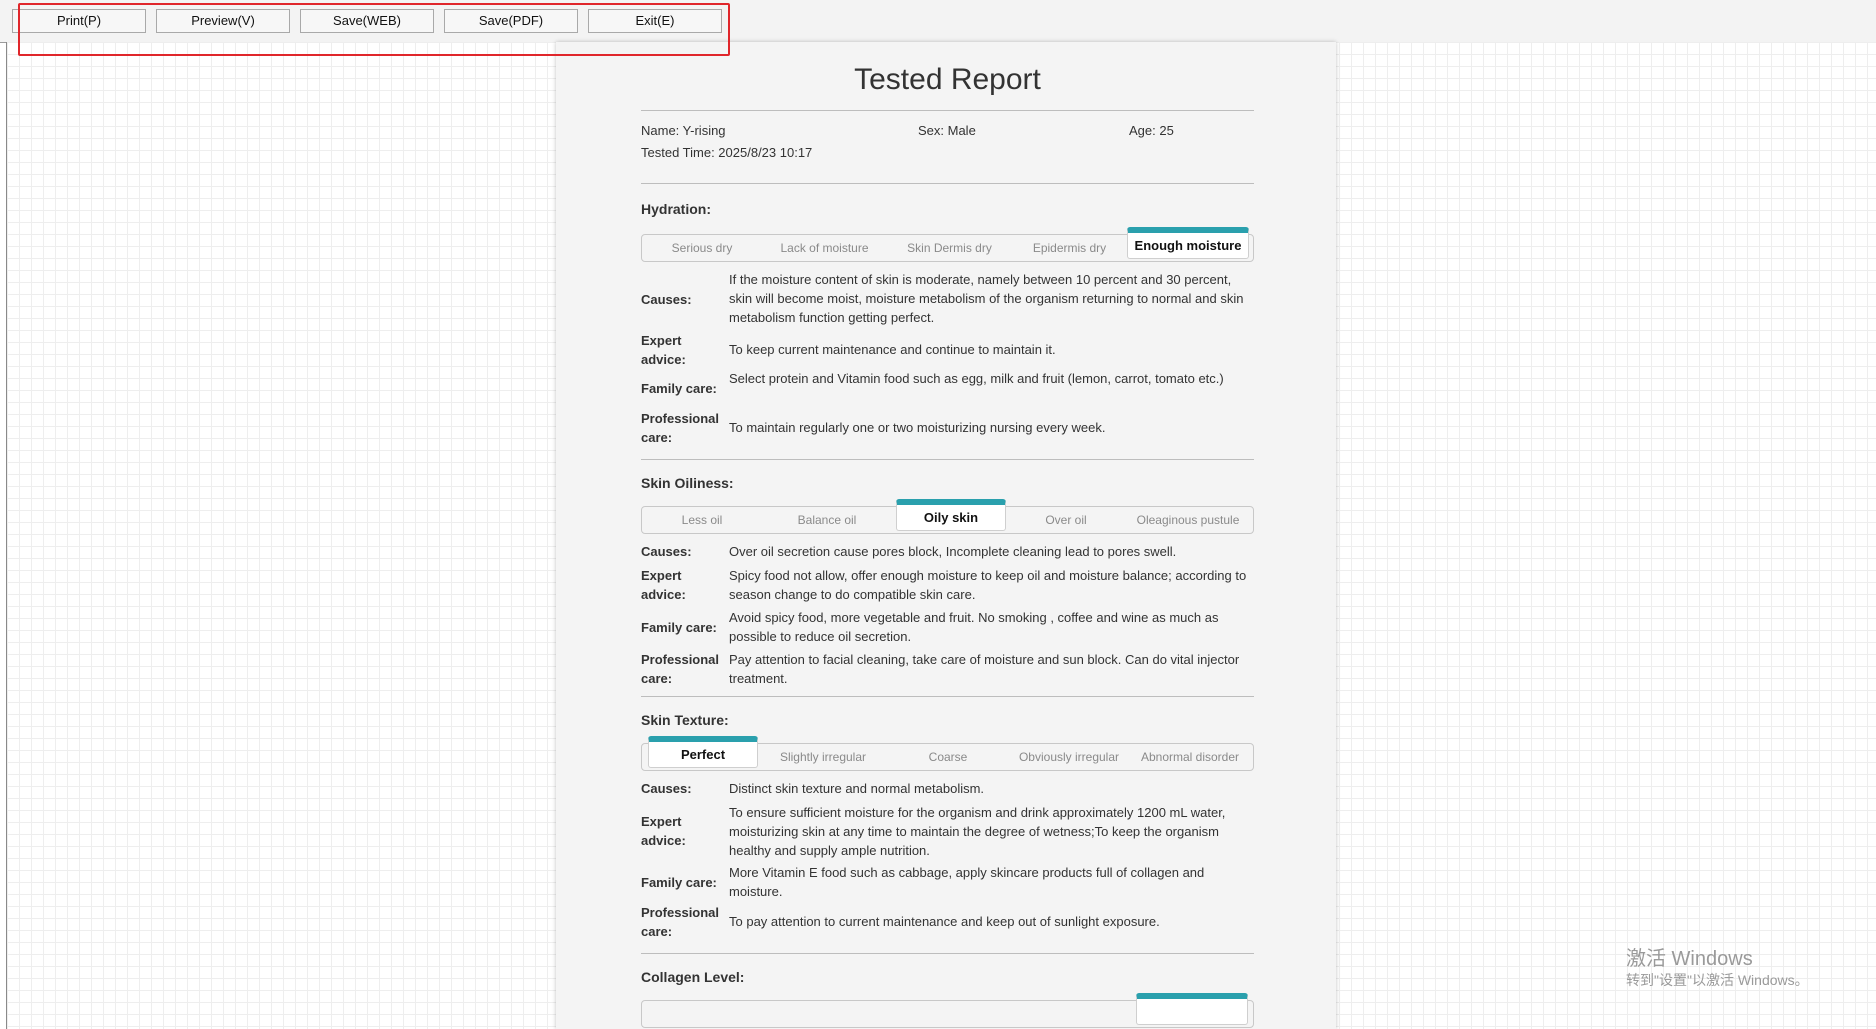 This screenshot has width=1876, height=1029. What do you see at coordinates (1069, 248) in the screenshot?
I see `hydration-tab: Epidermis dry` at bounding box center [1069, 248].